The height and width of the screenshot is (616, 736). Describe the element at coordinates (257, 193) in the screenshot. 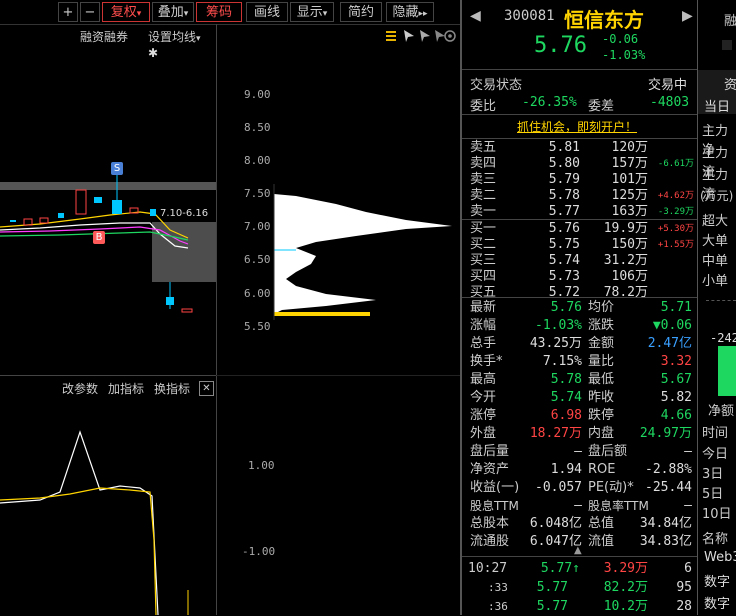

I see `price-tick: 7.50` at that location.